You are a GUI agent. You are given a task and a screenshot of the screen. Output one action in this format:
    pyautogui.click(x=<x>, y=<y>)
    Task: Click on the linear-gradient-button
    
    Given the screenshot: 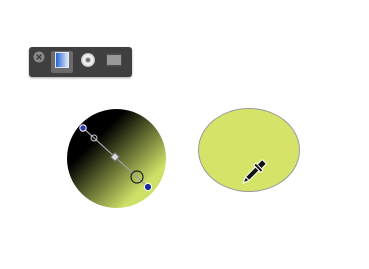 What is the action you would take?
    pyautogui.click(x=62, y=62)
    